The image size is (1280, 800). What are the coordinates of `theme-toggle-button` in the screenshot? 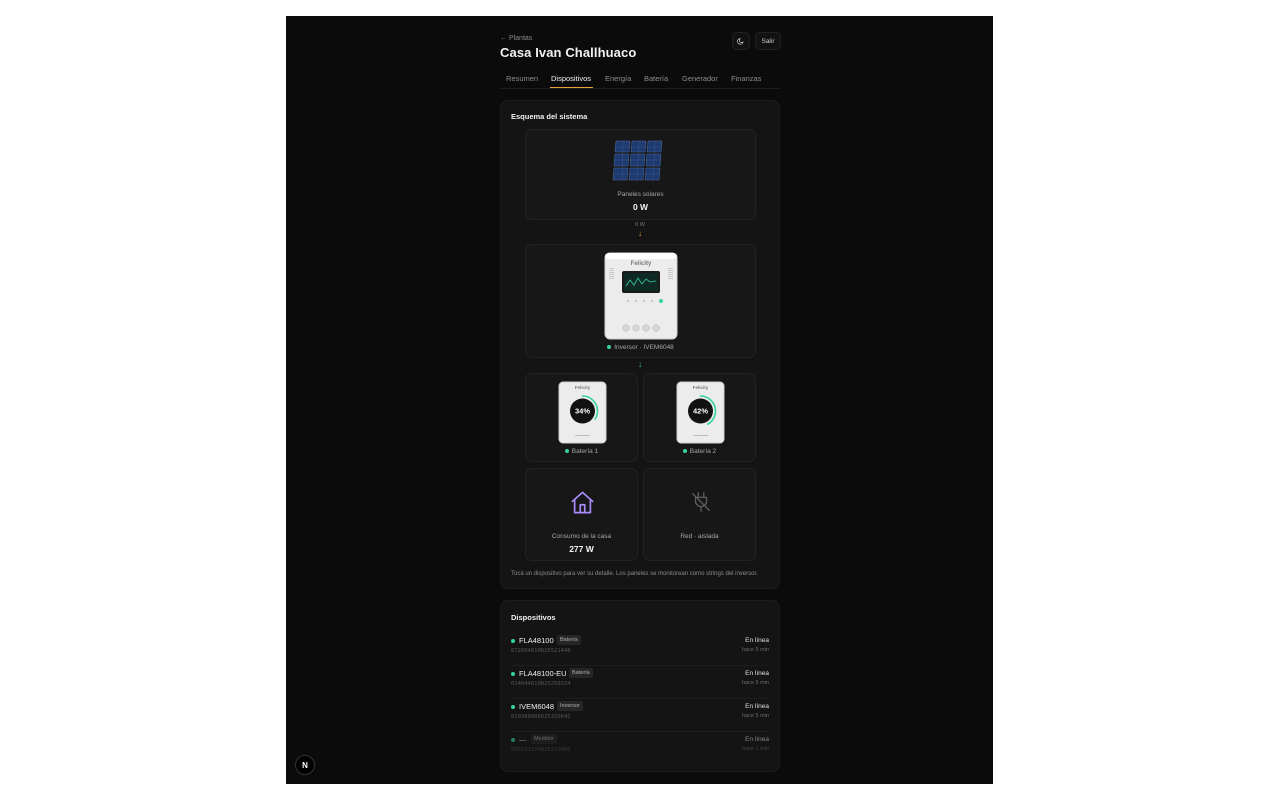 It's located at (741, 41).